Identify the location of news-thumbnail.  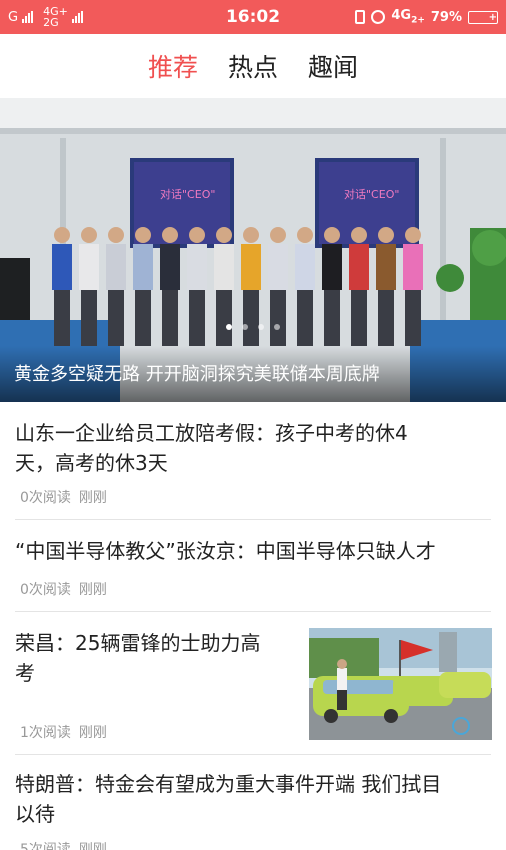
(400, 684).